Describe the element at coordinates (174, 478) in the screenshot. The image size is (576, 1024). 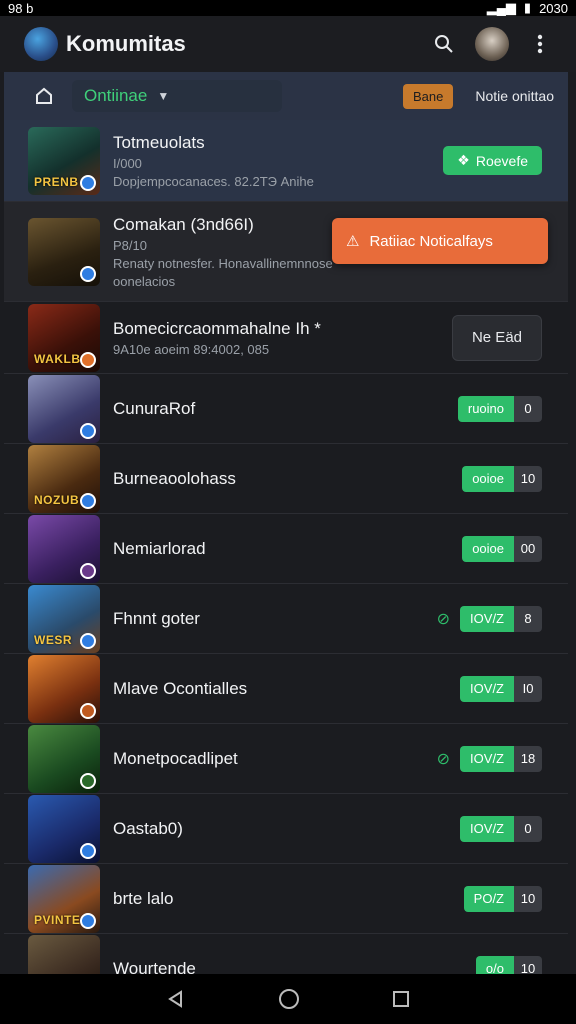
I see `item-title: Burneaoolohass` at that location.